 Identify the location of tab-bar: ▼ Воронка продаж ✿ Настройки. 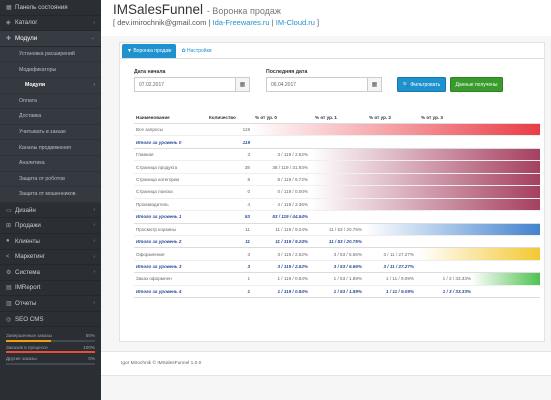
(332, 51).